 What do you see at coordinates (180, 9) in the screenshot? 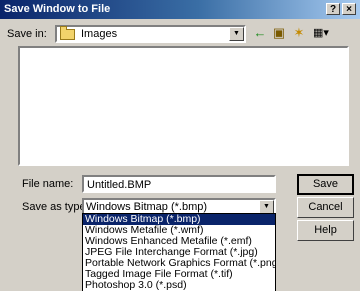
I see `title-bar: Save Window to File ? ×` at bounding box center [180, 9].